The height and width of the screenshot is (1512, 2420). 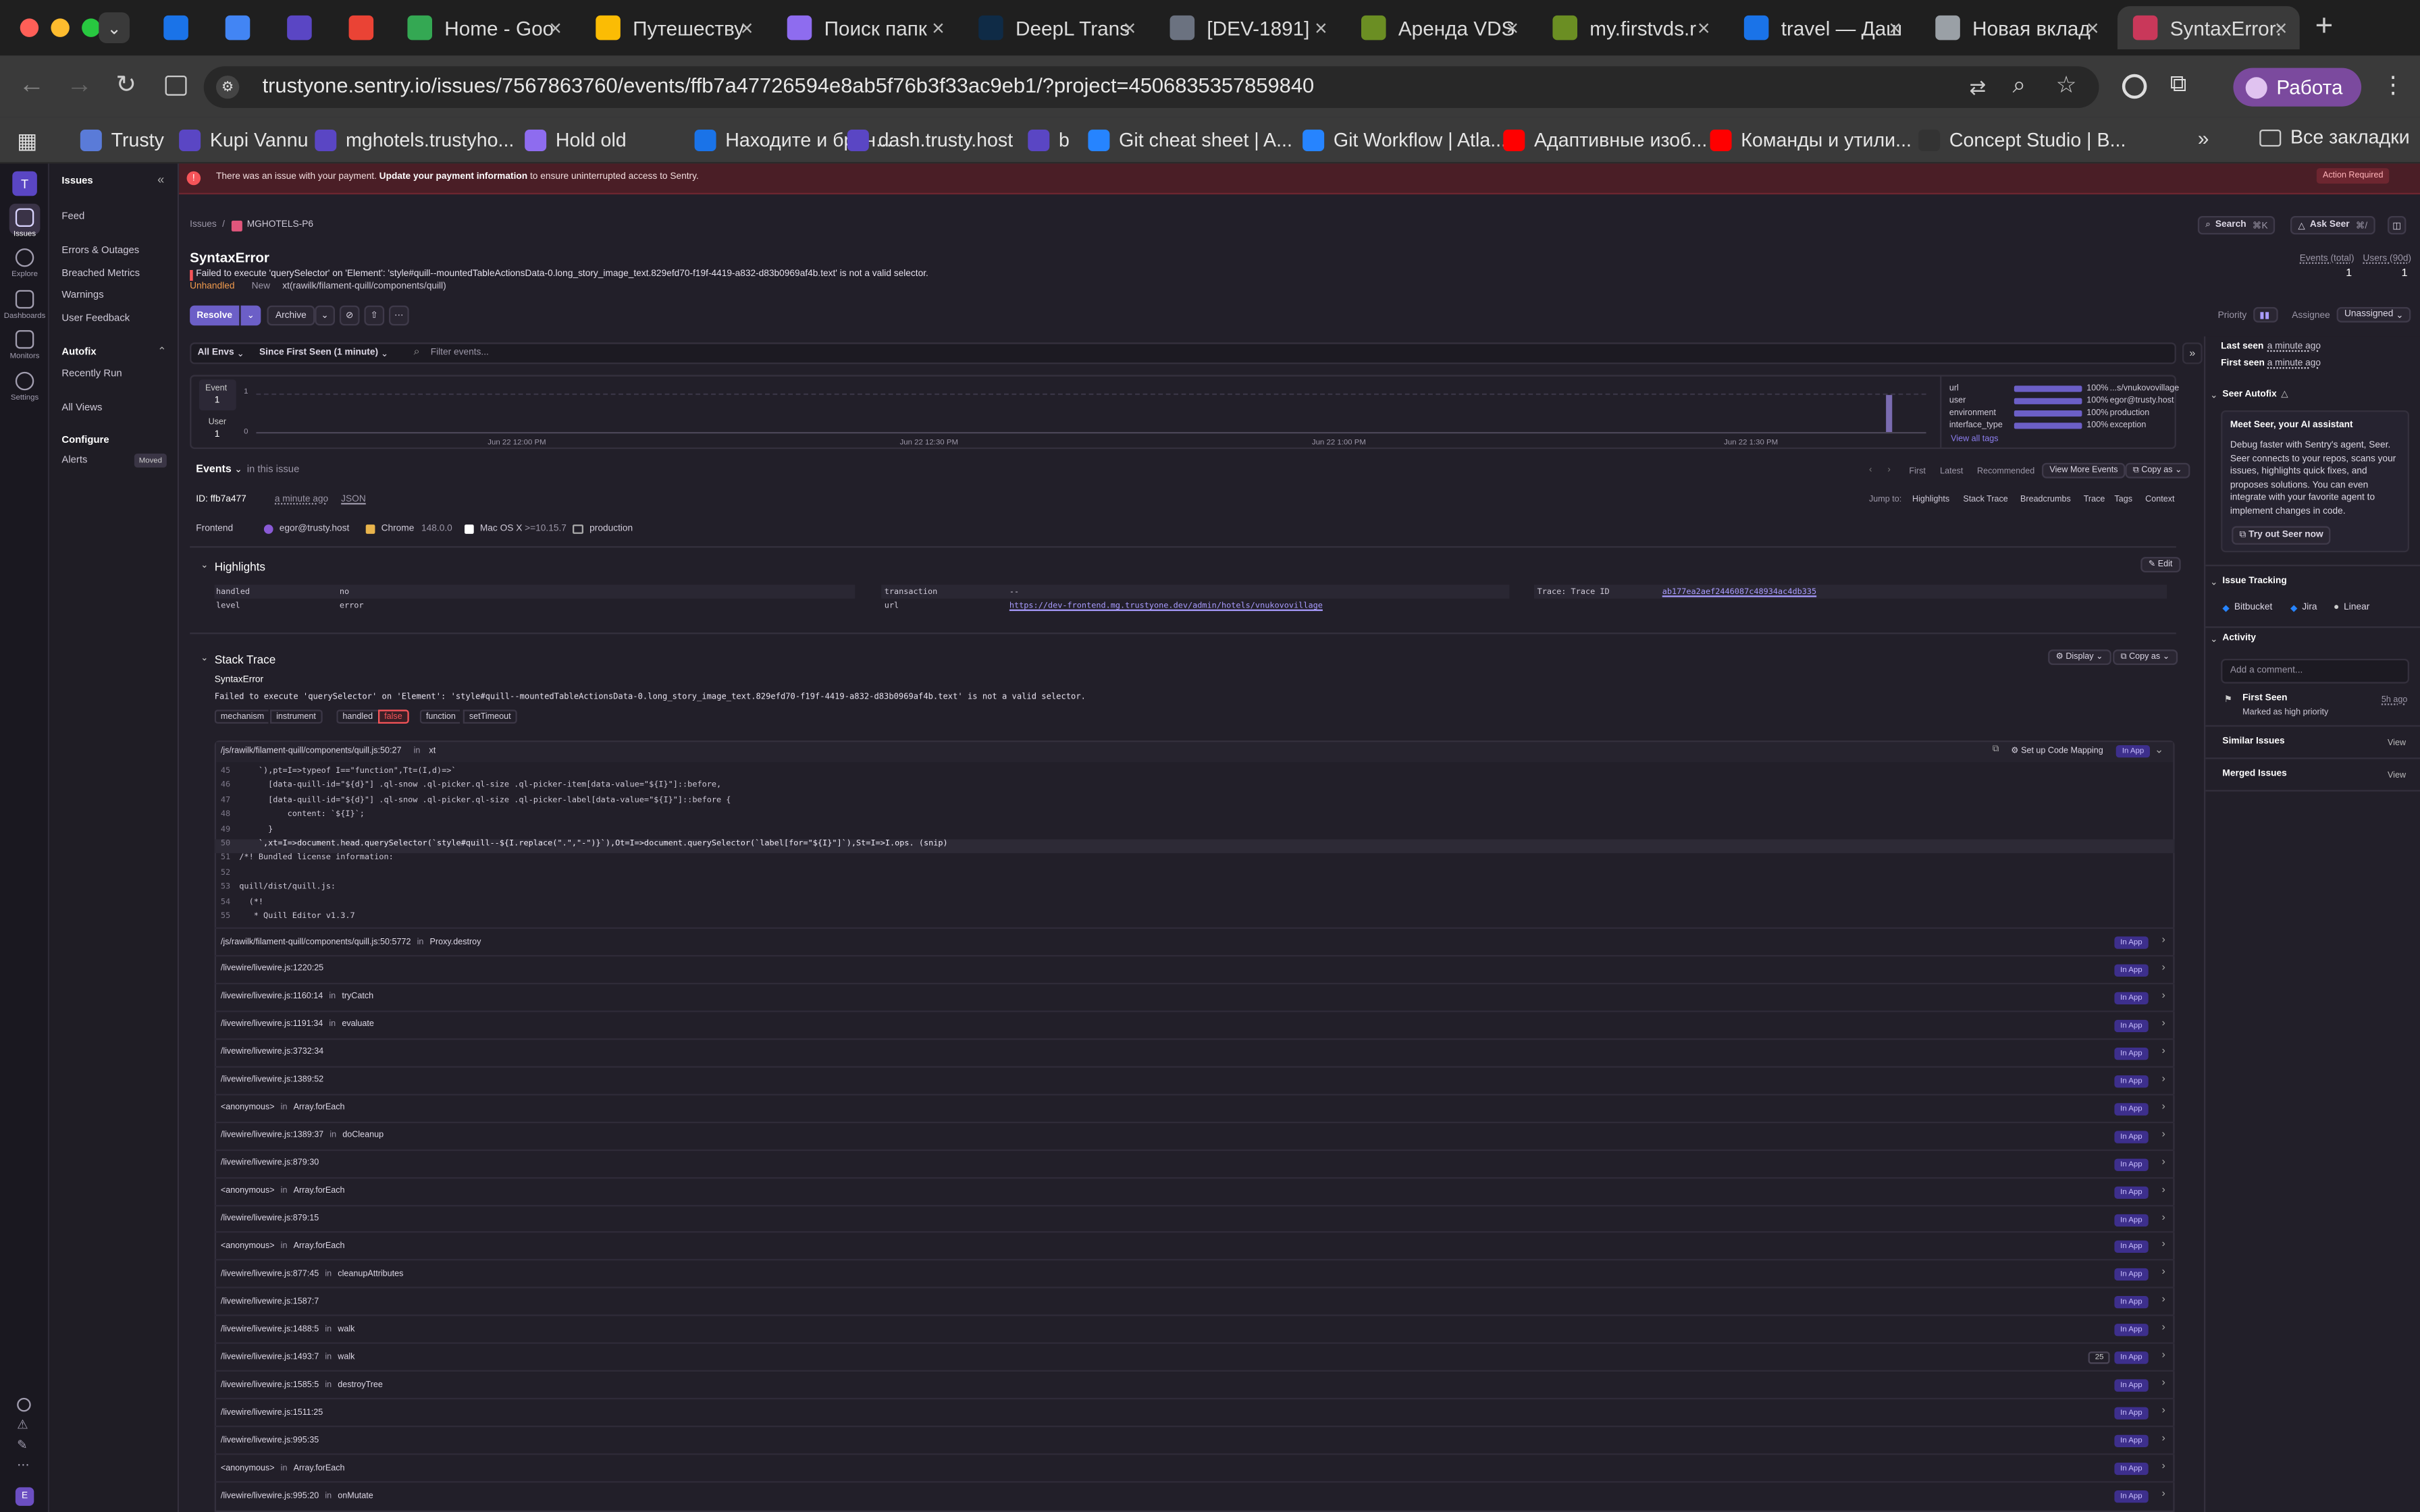 I want to click on event-id: ID: ffb7a477, so click(x=221, y=500).